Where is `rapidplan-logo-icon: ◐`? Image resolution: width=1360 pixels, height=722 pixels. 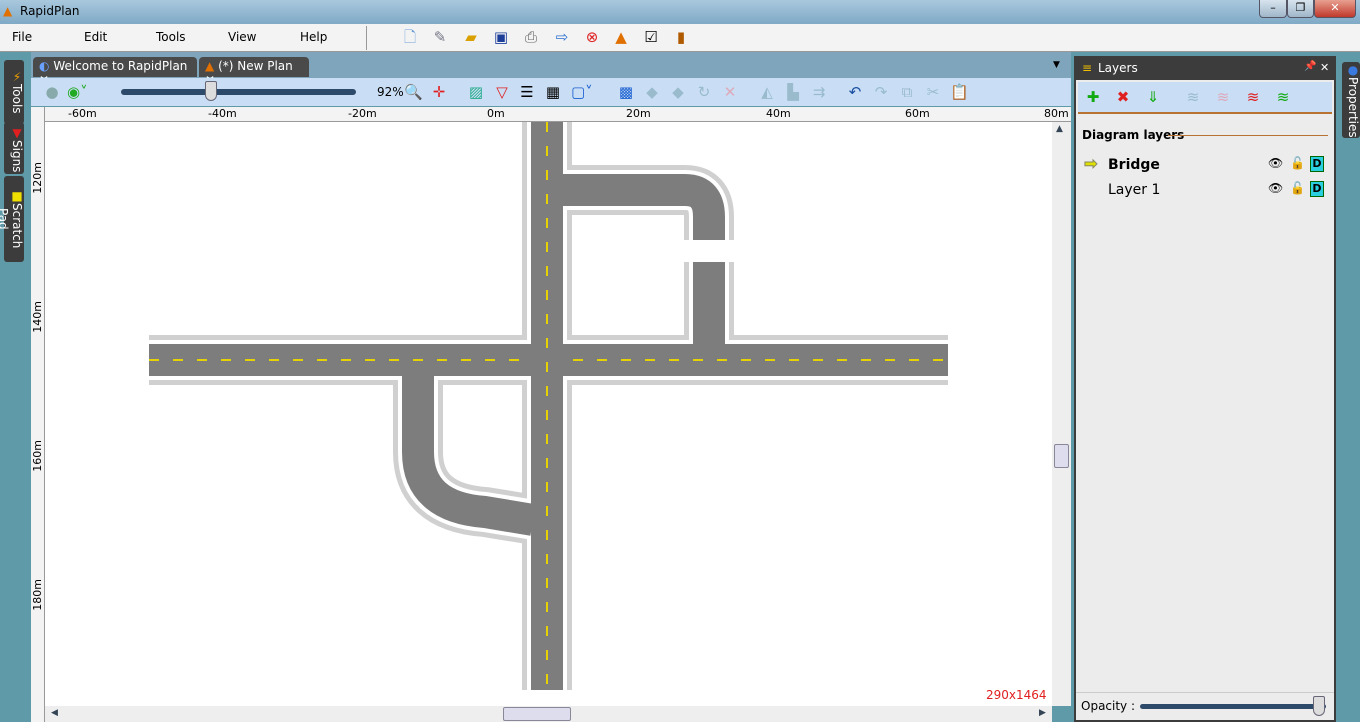
rapidplan-logo-icon: ◐ is located at coordinates (44, 66).